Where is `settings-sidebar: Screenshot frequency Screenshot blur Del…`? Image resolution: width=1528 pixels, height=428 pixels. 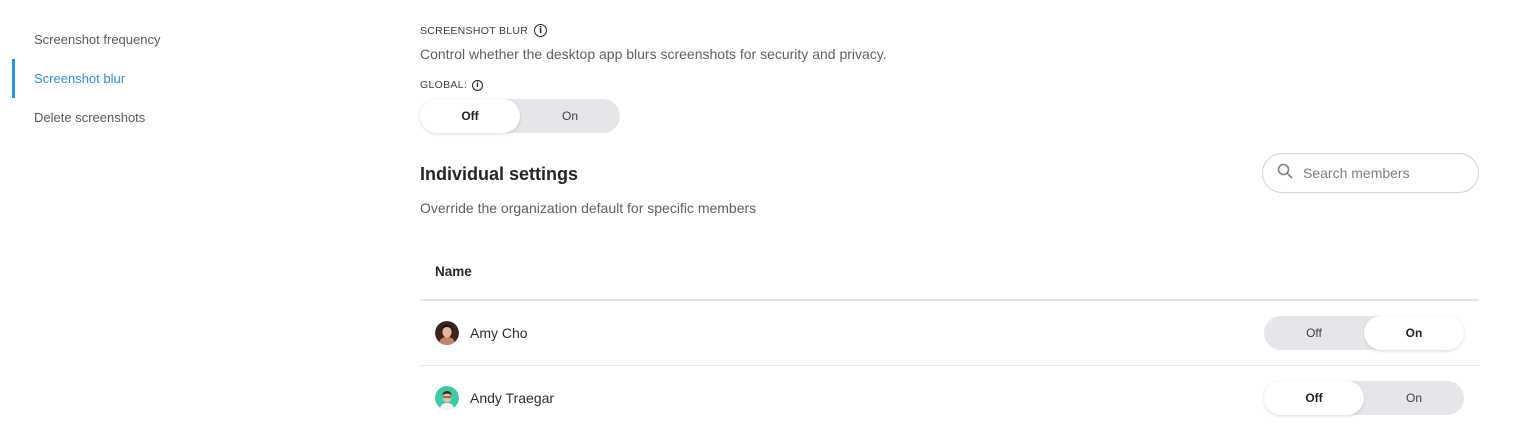 settings-sidebar: Screenshot frequency Screenshot blur Del… is located at coordinates (150, 78).